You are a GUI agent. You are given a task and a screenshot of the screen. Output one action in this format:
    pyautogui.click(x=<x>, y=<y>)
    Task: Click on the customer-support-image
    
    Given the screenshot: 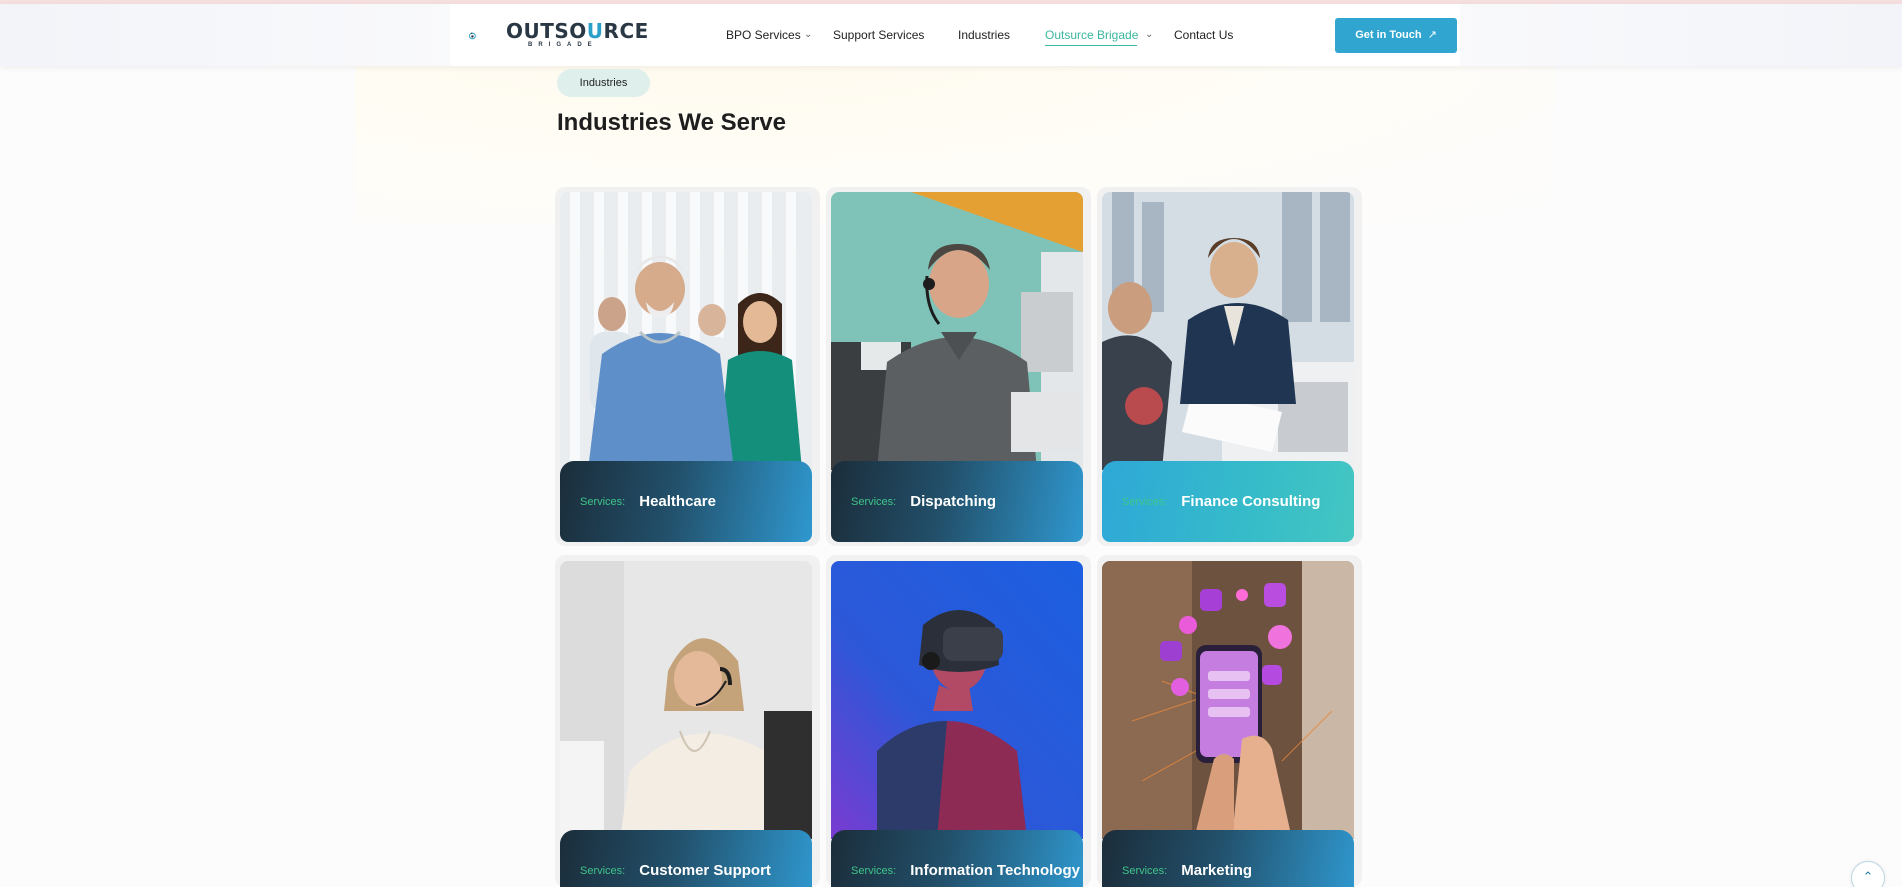 What is the action you would take?
    pyautogui.click(x=686, y=700)
    